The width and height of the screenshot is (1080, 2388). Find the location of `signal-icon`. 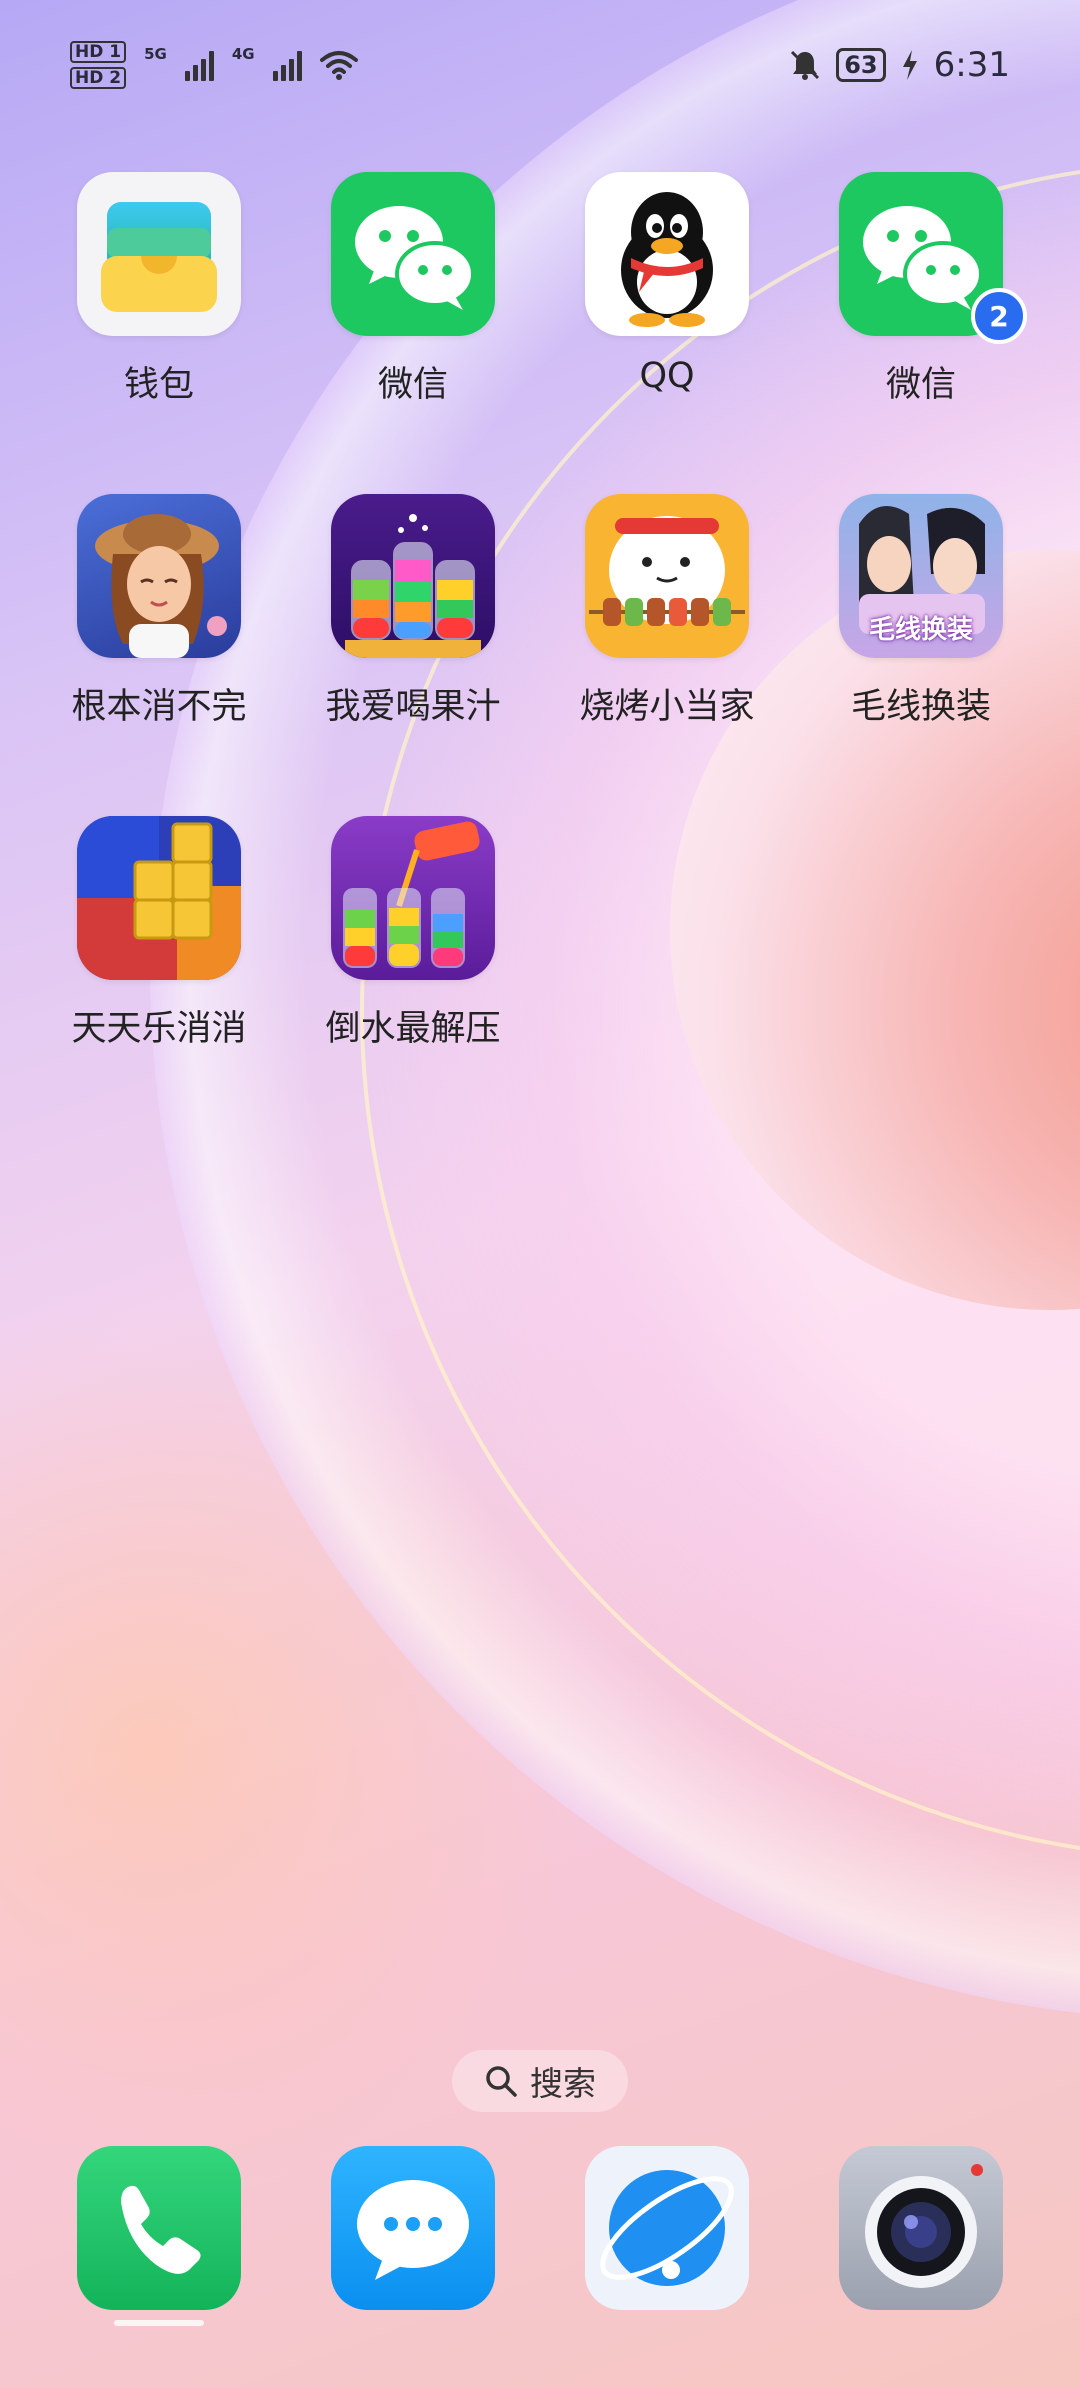

signal-icon is located at coordinates (199, 65).